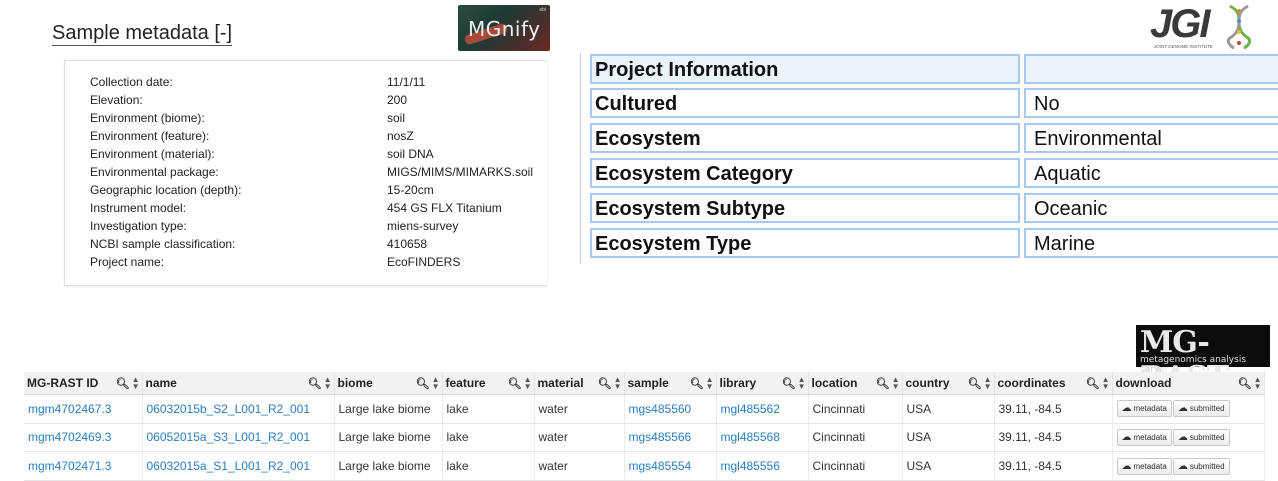  Describe the element at coordinates (223, 33) in the screenshot. I see `collapse-toggle: [-]` at that location.